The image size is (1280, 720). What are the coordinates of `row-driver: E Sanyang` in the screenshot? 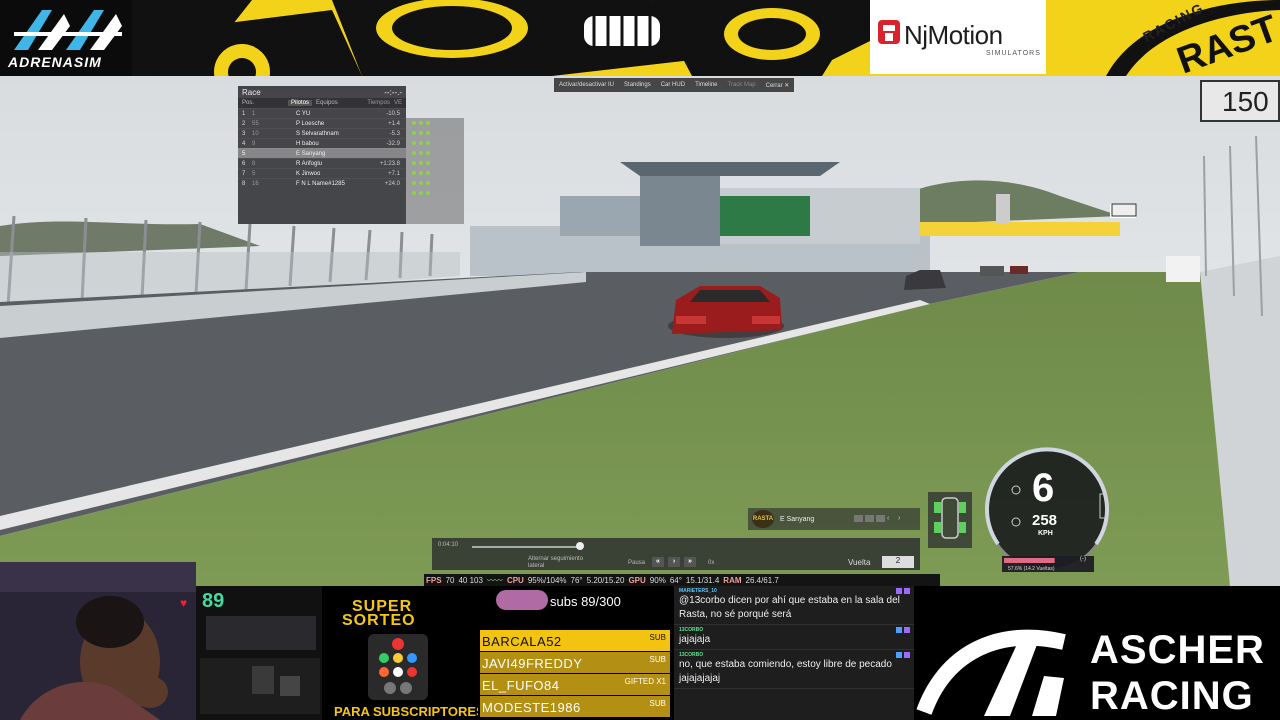 It's located at (311, 153).